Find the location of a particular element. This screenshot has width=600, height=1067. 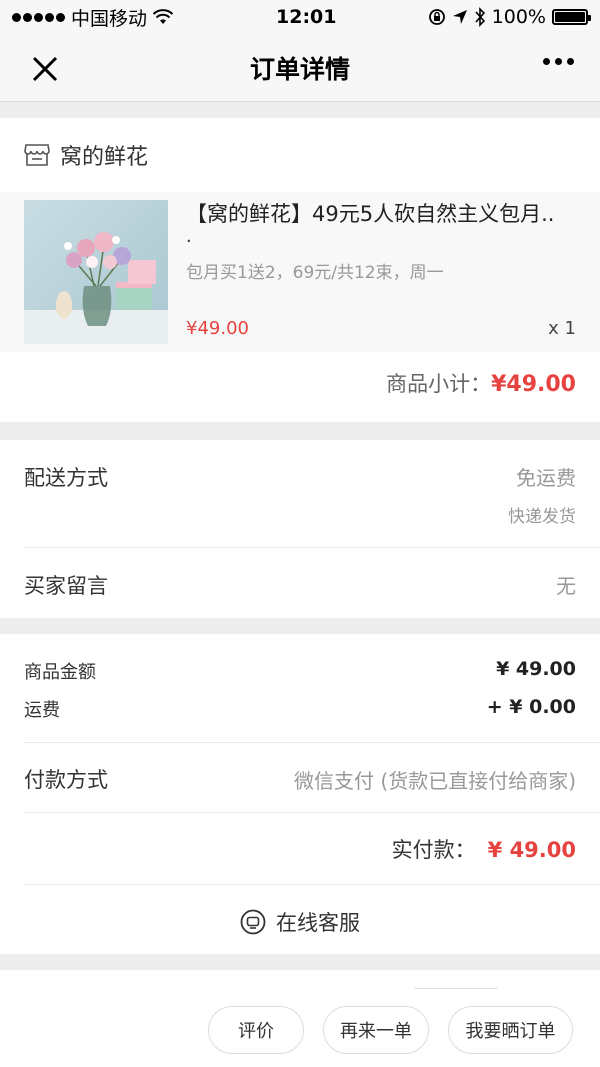

buyer-note-label: 买家留言 is located at coordinates (66, 586).